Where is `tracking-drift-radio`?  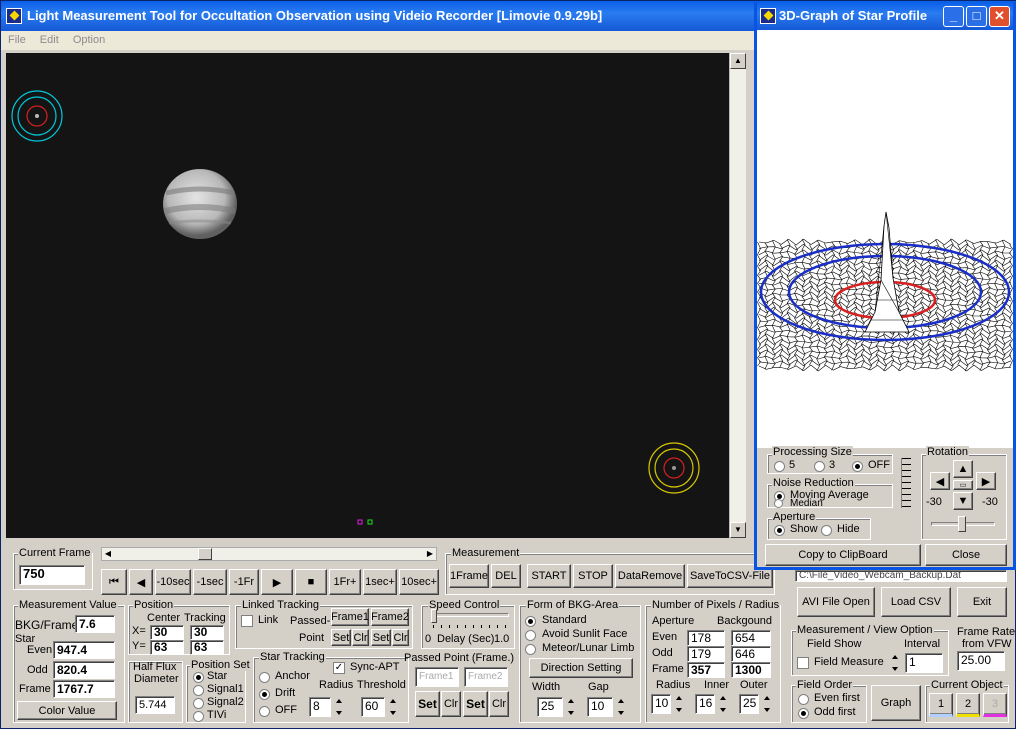
tracking-drift-radio is located at coordinates (264, 694).